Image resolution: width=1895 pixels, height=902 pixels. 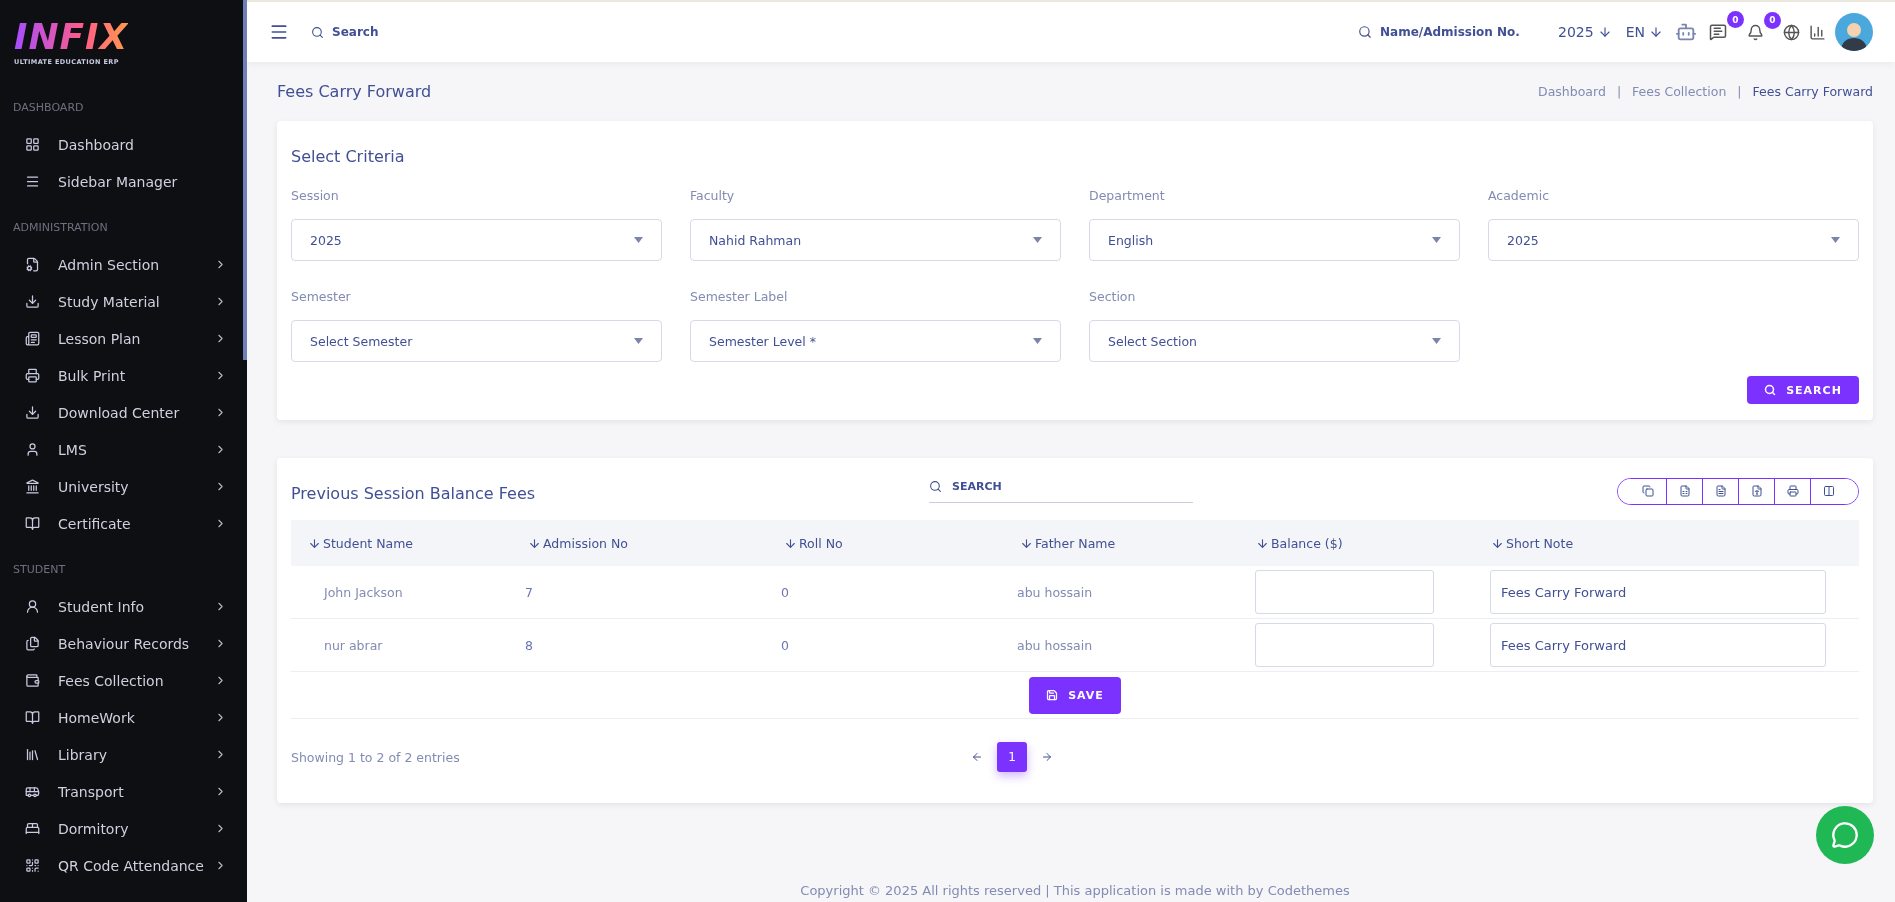 I want to click on next-page-button, so click(x=1047, y=757).